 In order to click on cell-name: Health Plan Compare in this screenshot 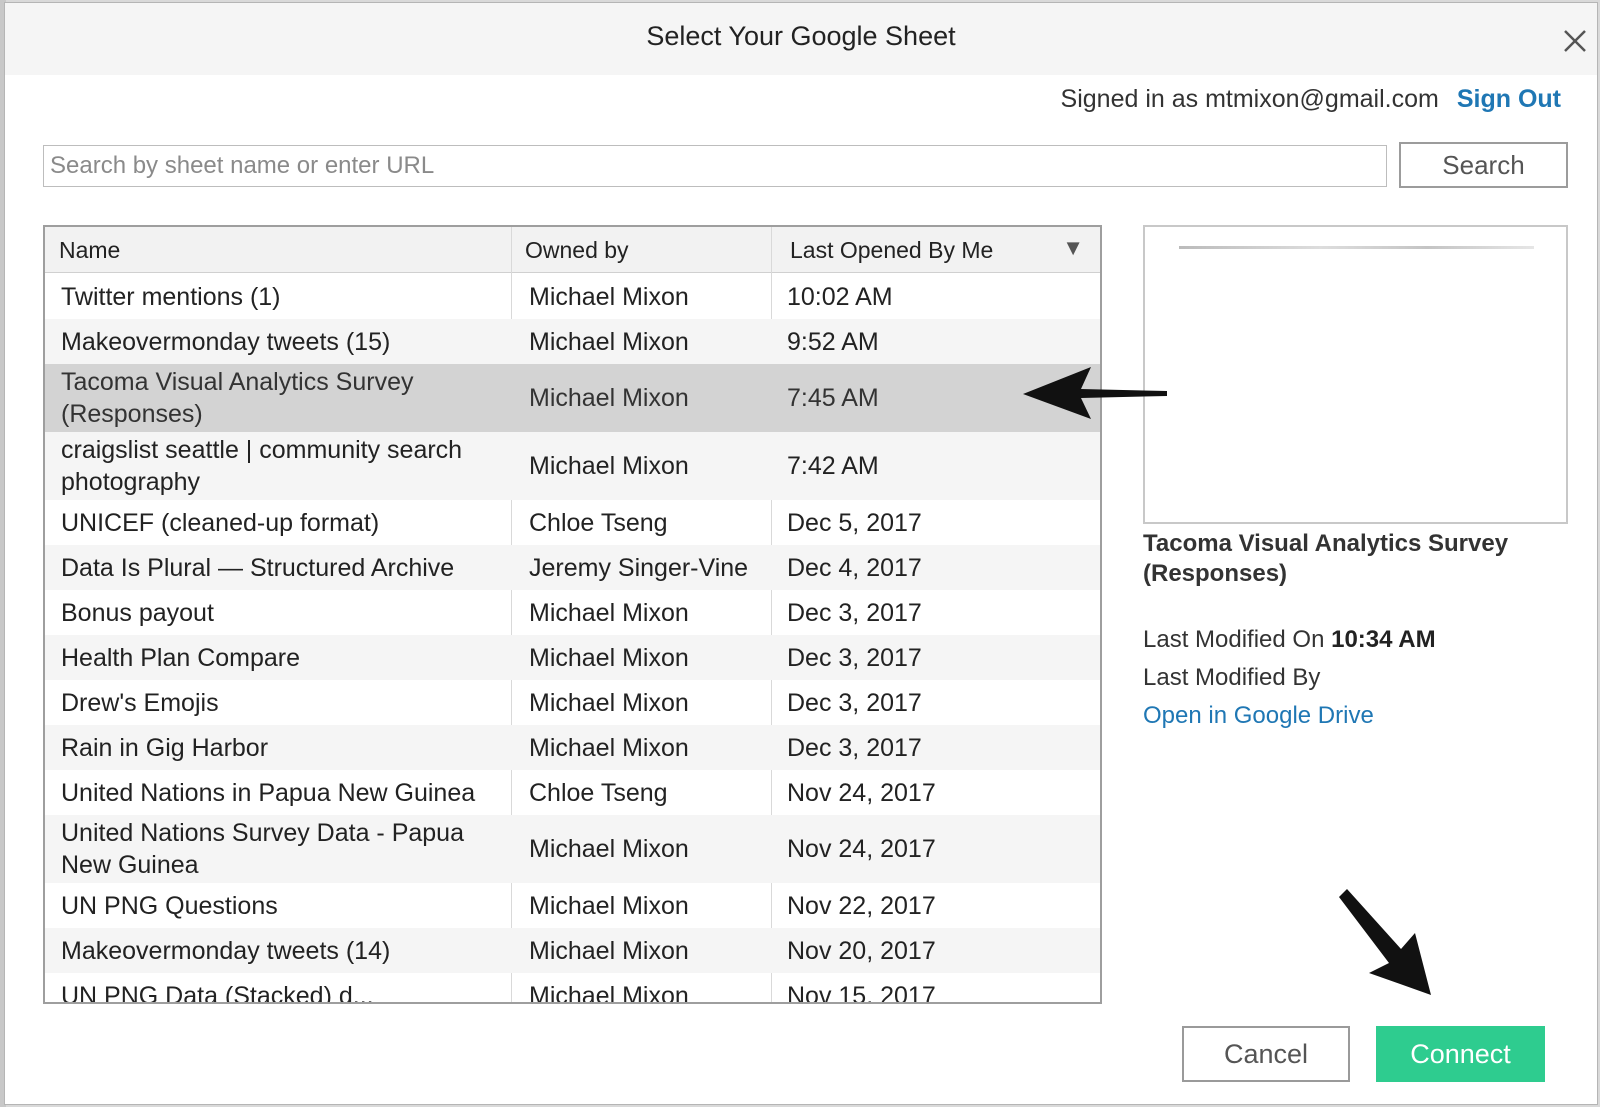, I will do `click(181, 657)`.